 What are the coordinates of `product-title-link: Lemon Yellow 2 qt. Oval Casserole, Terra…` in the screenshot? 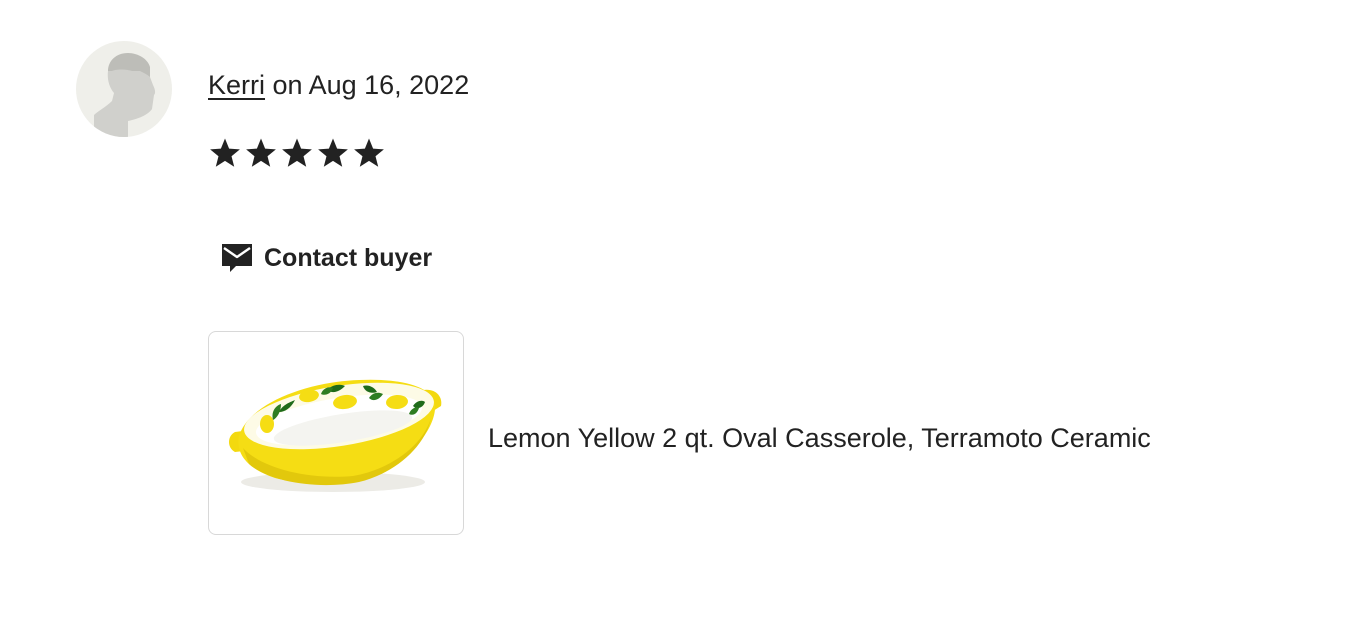 It's located at (819, 438).